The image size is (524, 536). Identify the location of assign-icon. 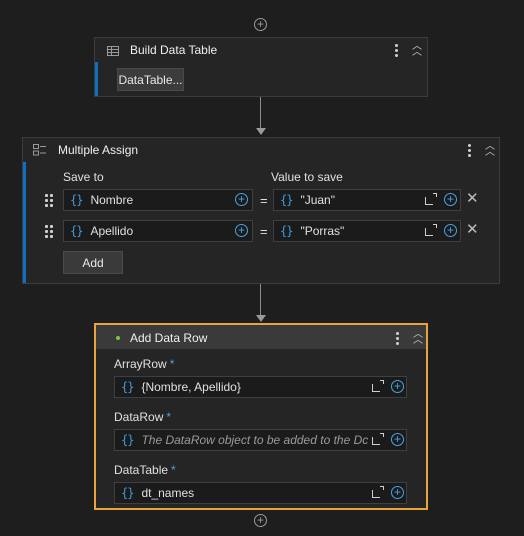
(40, 150).